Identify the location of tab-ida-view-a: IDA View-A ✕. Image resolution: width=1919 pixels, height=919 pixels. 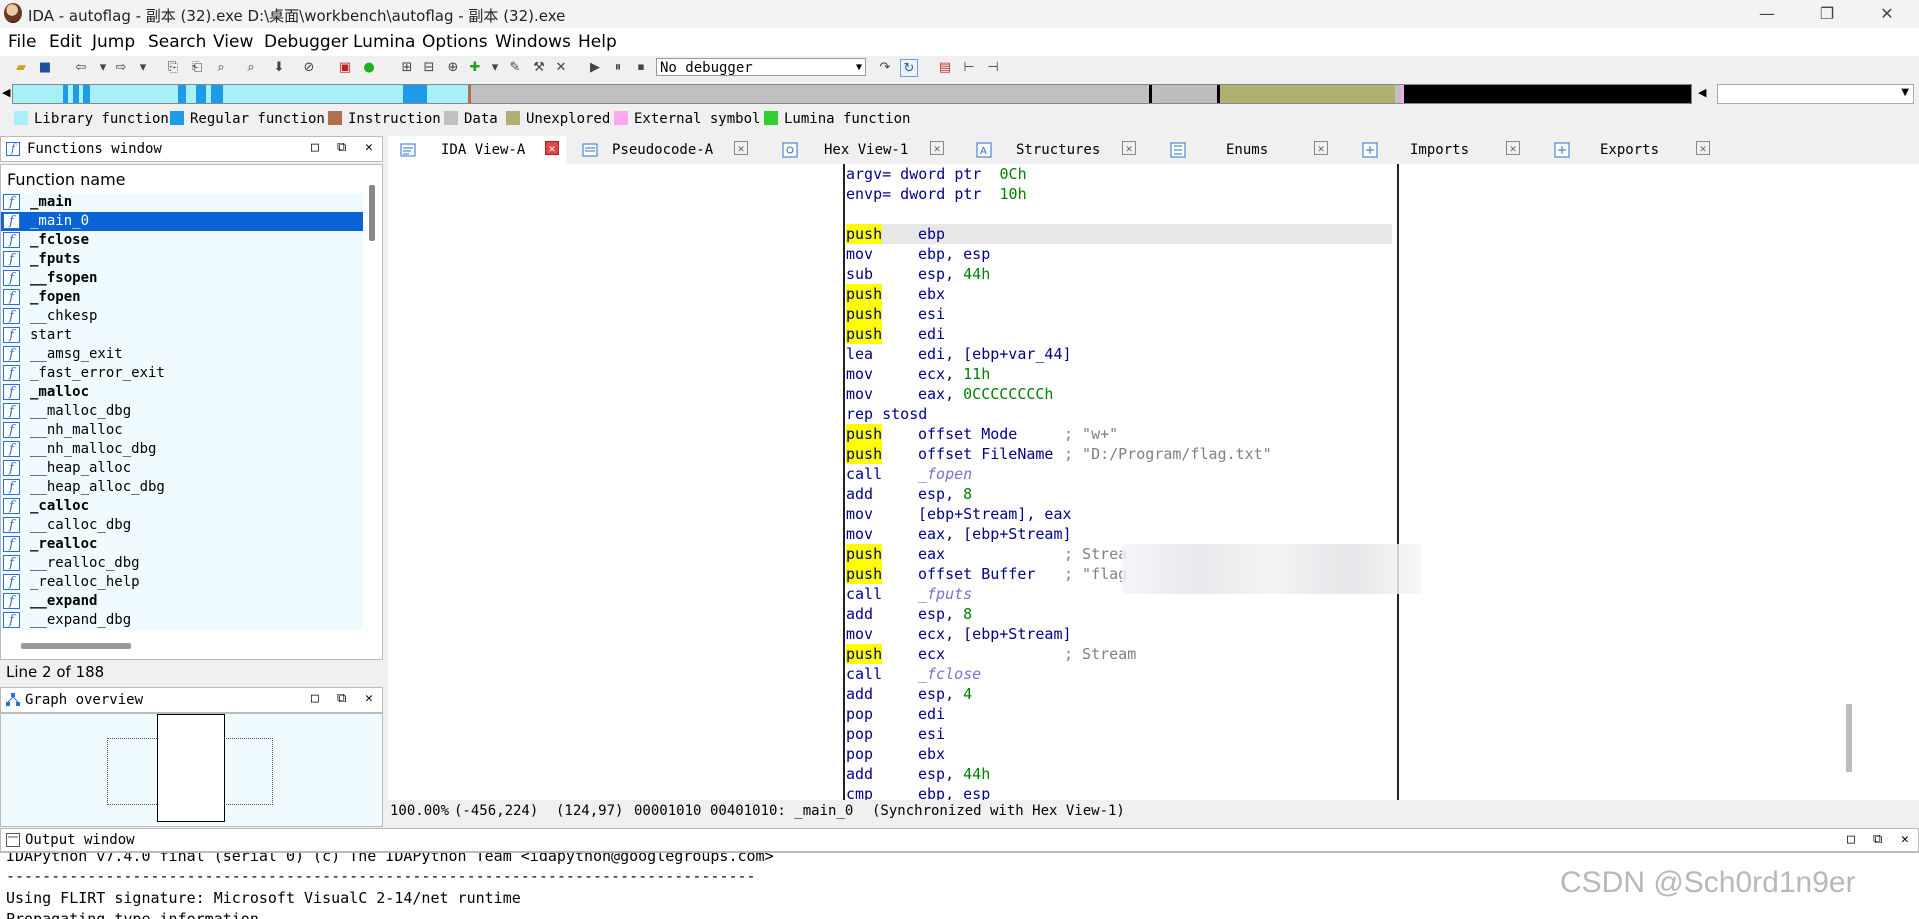
(477, 150).